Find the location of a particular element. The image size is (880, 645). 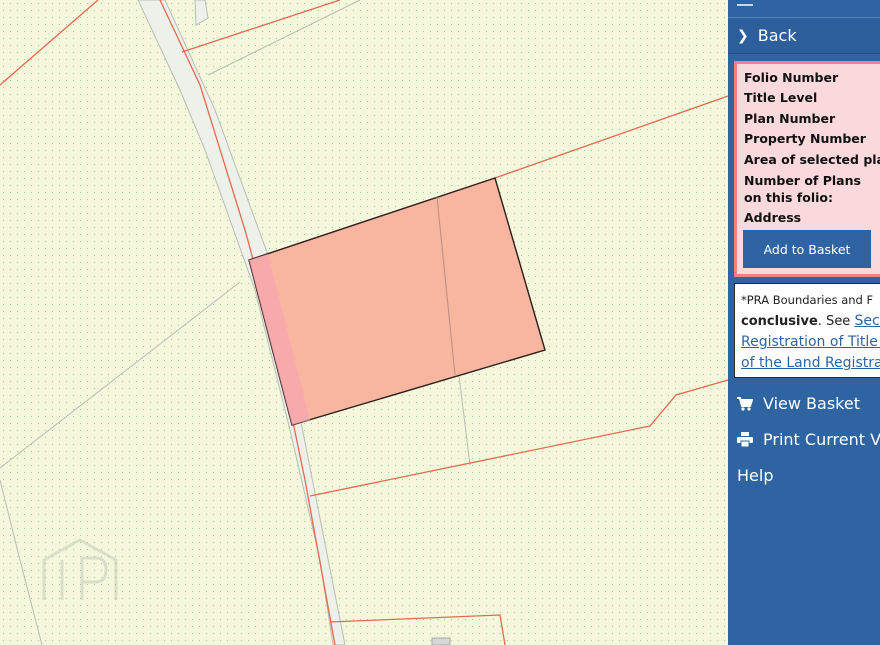

folio-number-label: Folio Number is located at coordinates (791, 77).